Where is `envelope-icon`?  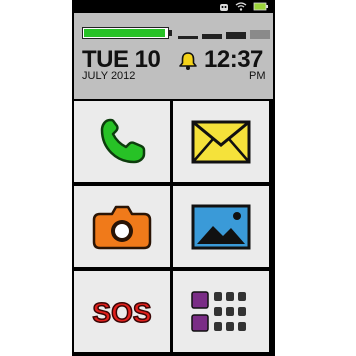 envelope-icon is located at coordinates (221, 141).